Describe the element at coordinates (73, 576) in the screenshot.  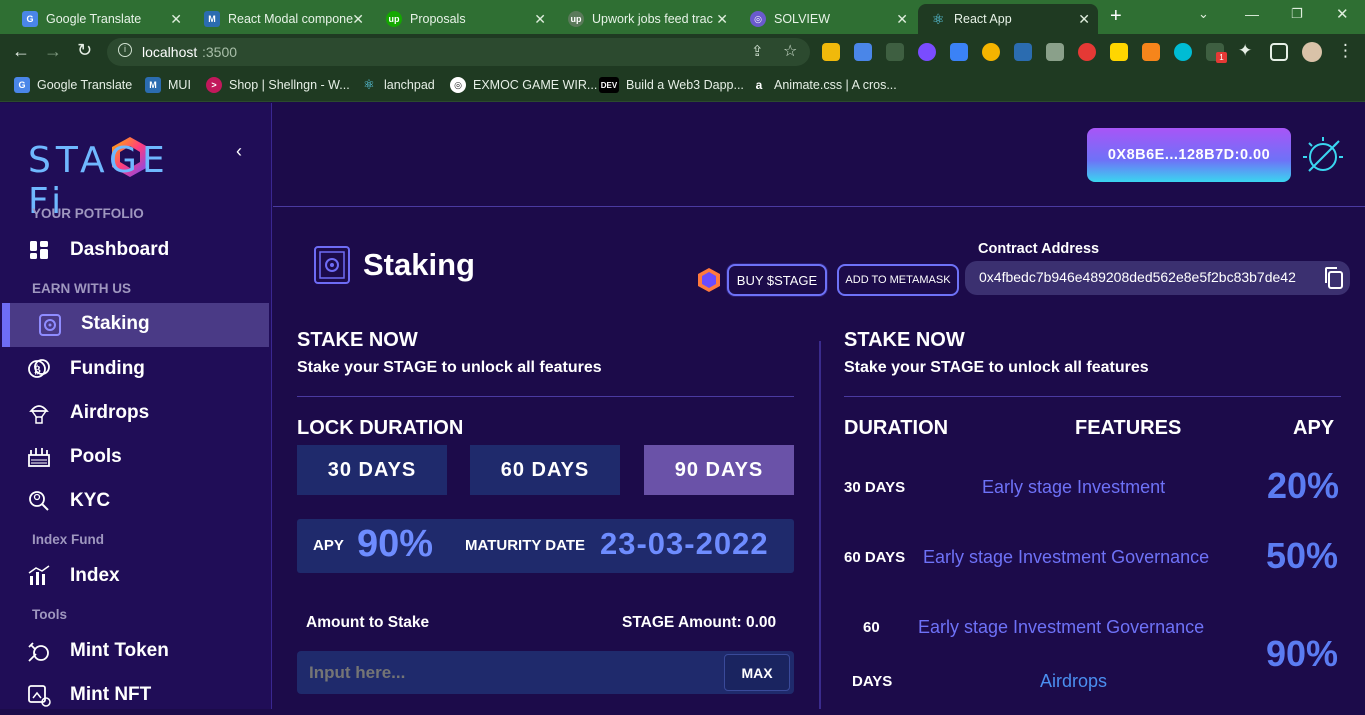
I see `sidebar-item-index: Index` at that location.